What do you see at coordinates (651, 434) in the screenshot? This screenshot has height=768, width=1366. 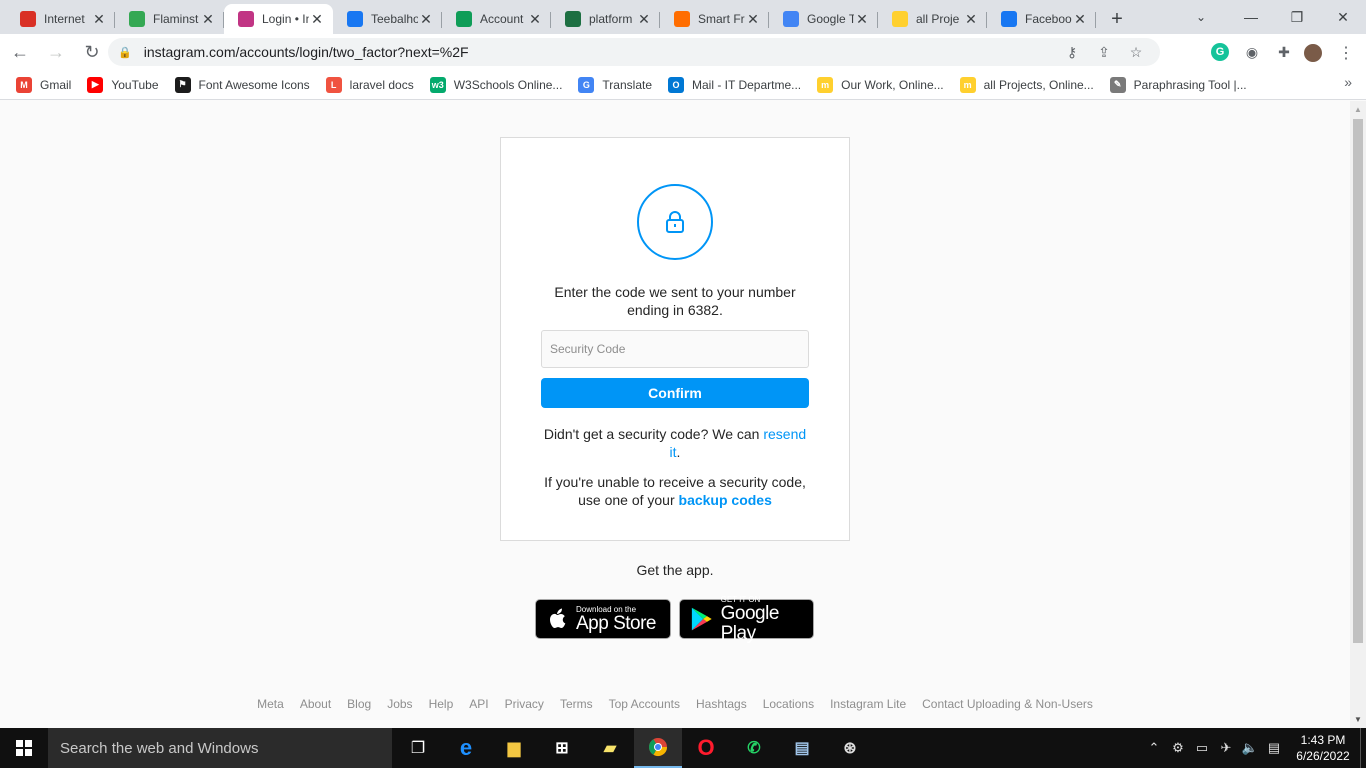 I see `resend-prompt: Didn't get a security code? We can` at bounding box center [651, 434].